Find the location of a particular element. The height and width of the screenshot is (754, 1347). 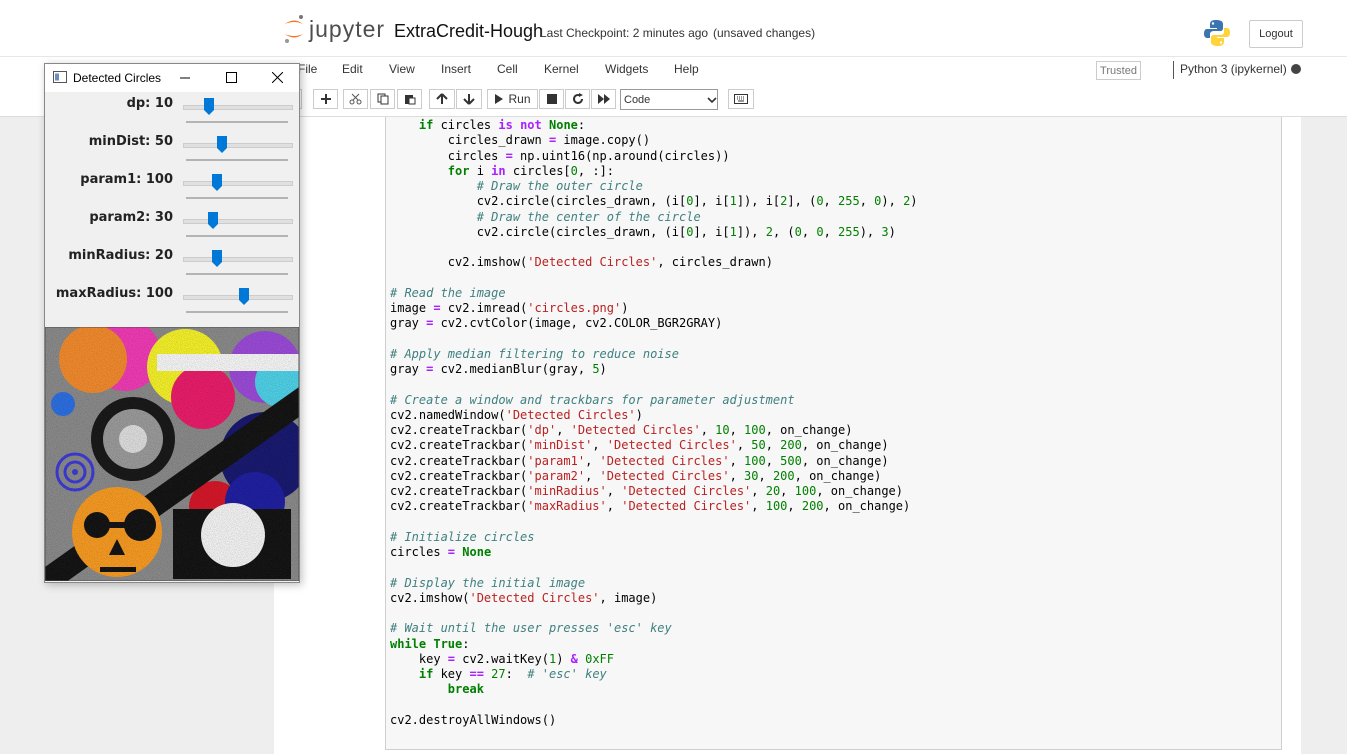

code-line: if circles is not None: is located at coordinates (654, 125).